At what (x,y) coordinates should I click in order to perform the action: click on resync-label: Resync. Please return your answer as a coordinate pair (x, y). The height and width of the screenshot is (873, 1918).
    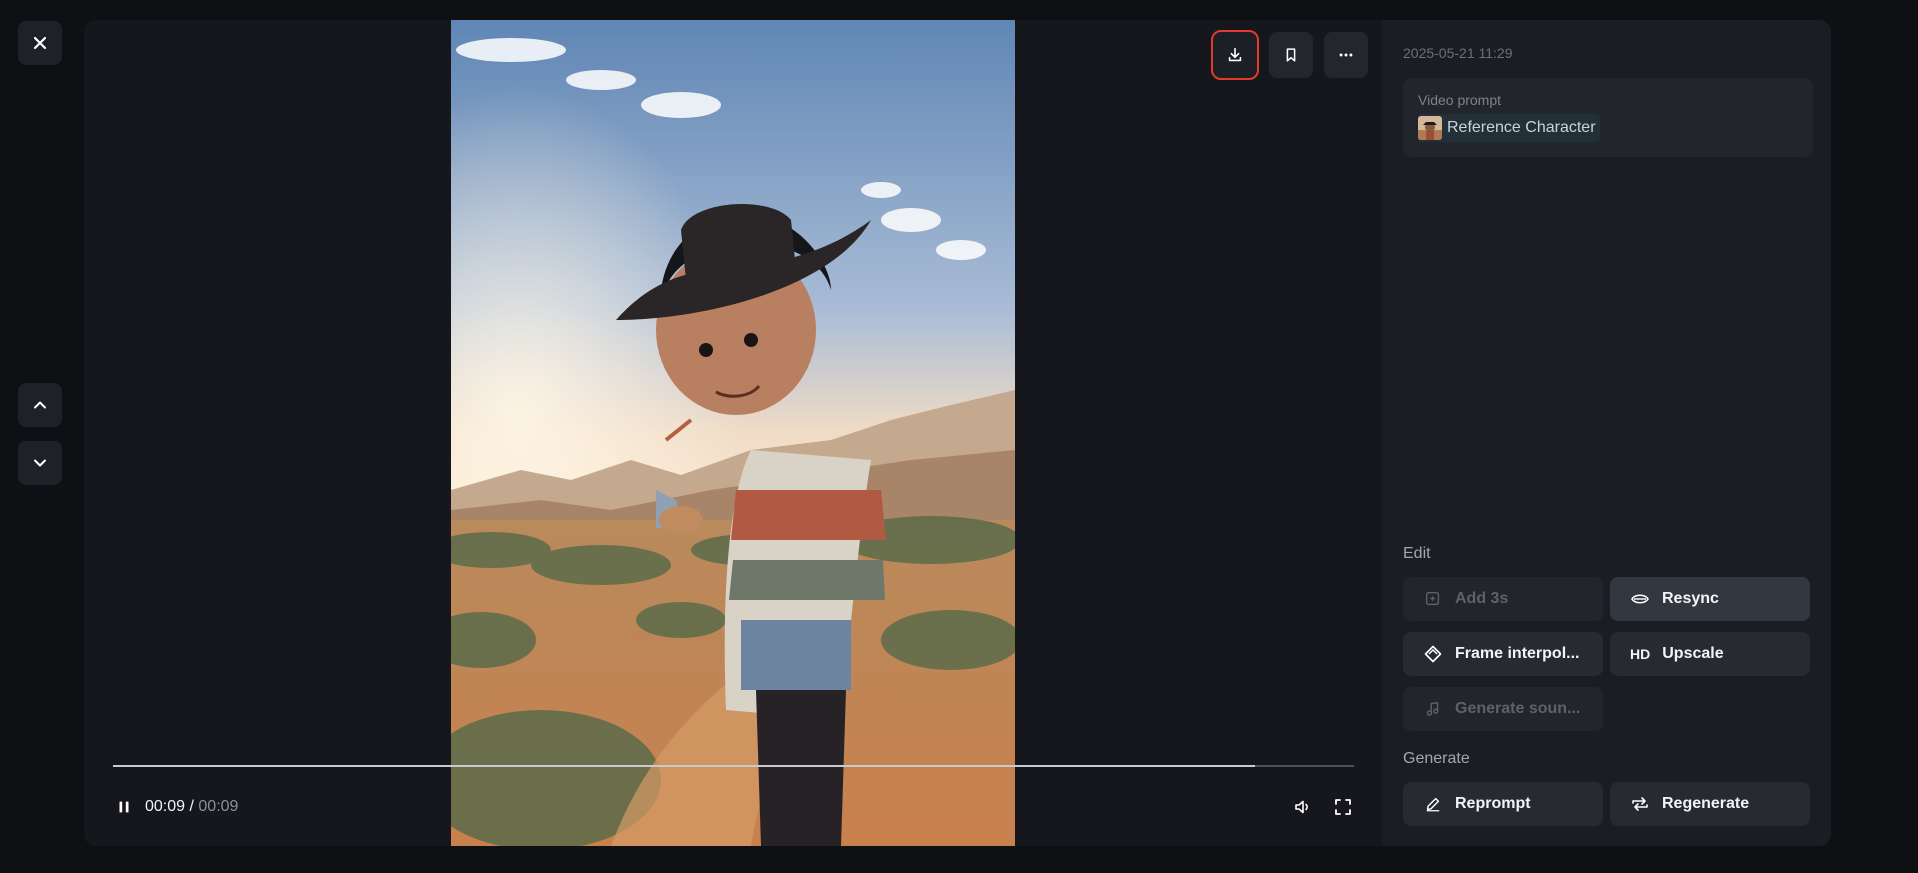
    Looking at the image, I should click on (1690, 598).